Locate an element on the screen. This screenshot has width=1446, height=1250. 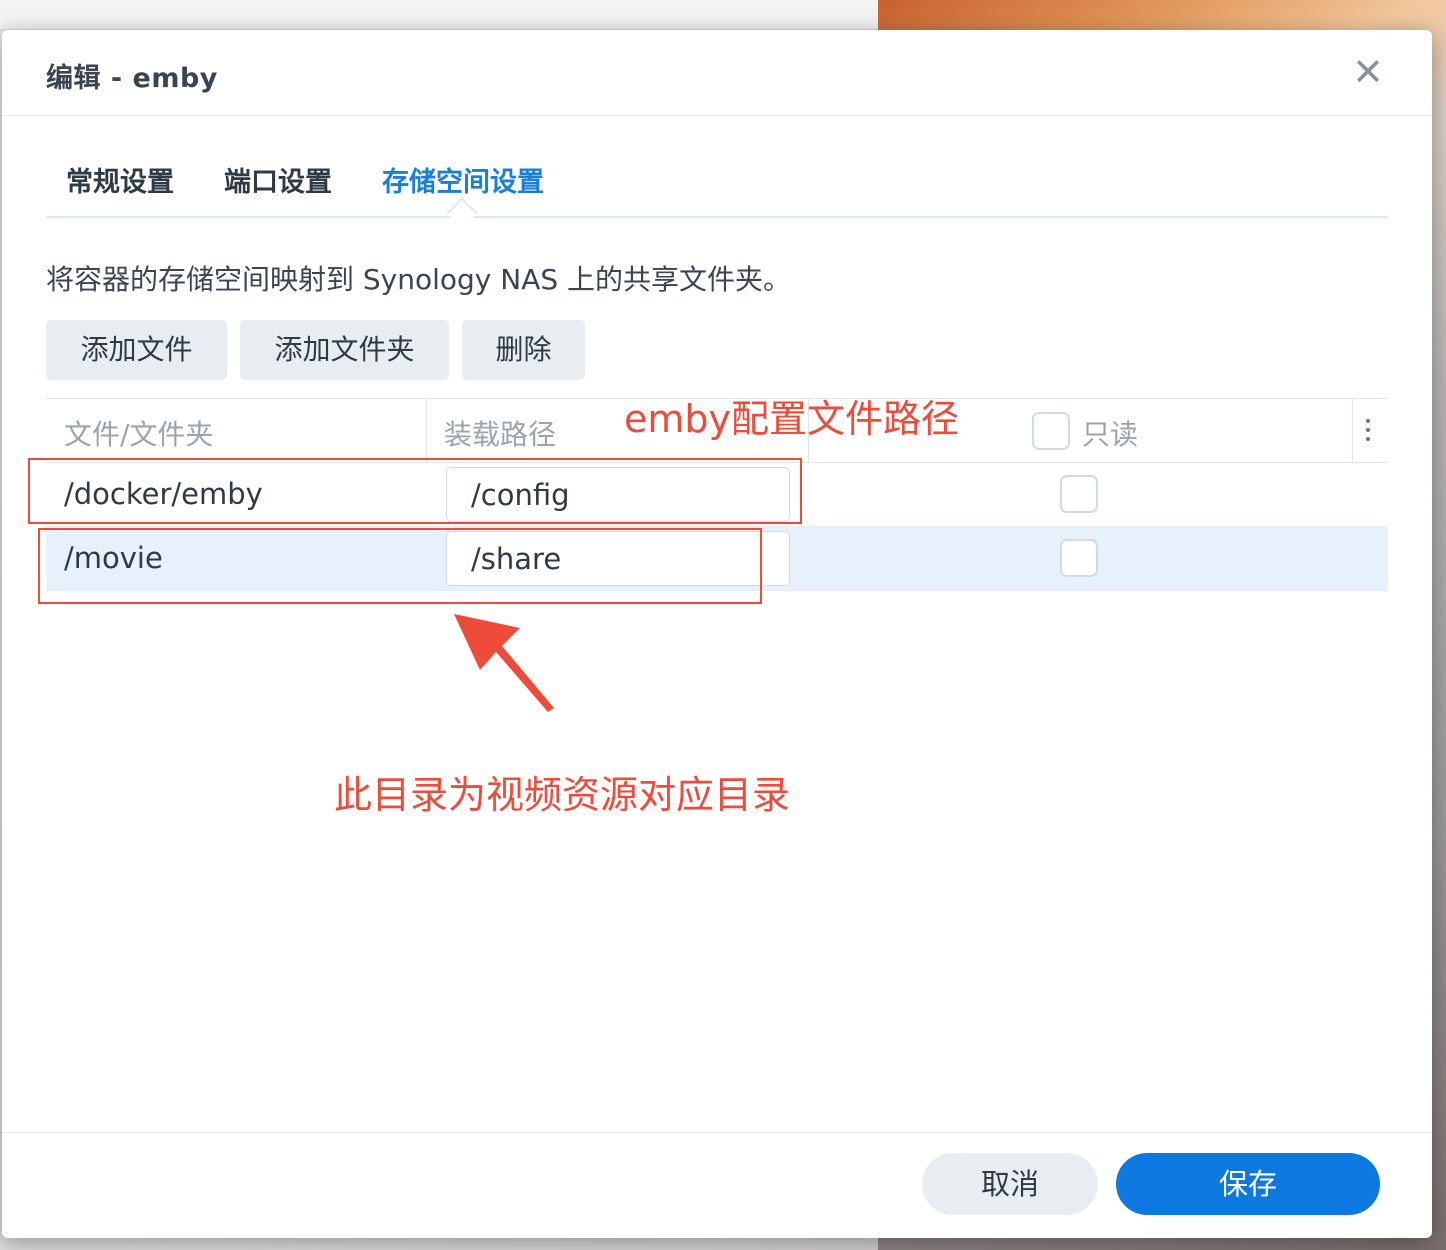
background-window is located at coordinates (439, 15).